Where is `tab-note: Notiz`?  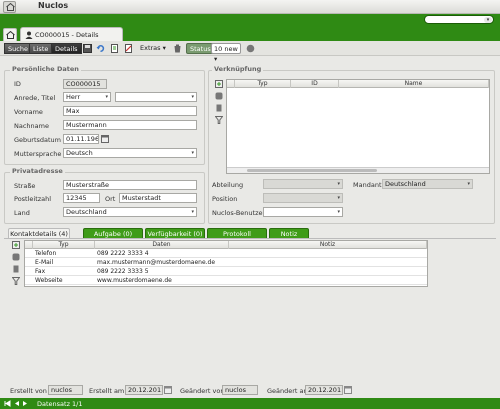
tab-note: Notiz is located at coordinates (289, 233).